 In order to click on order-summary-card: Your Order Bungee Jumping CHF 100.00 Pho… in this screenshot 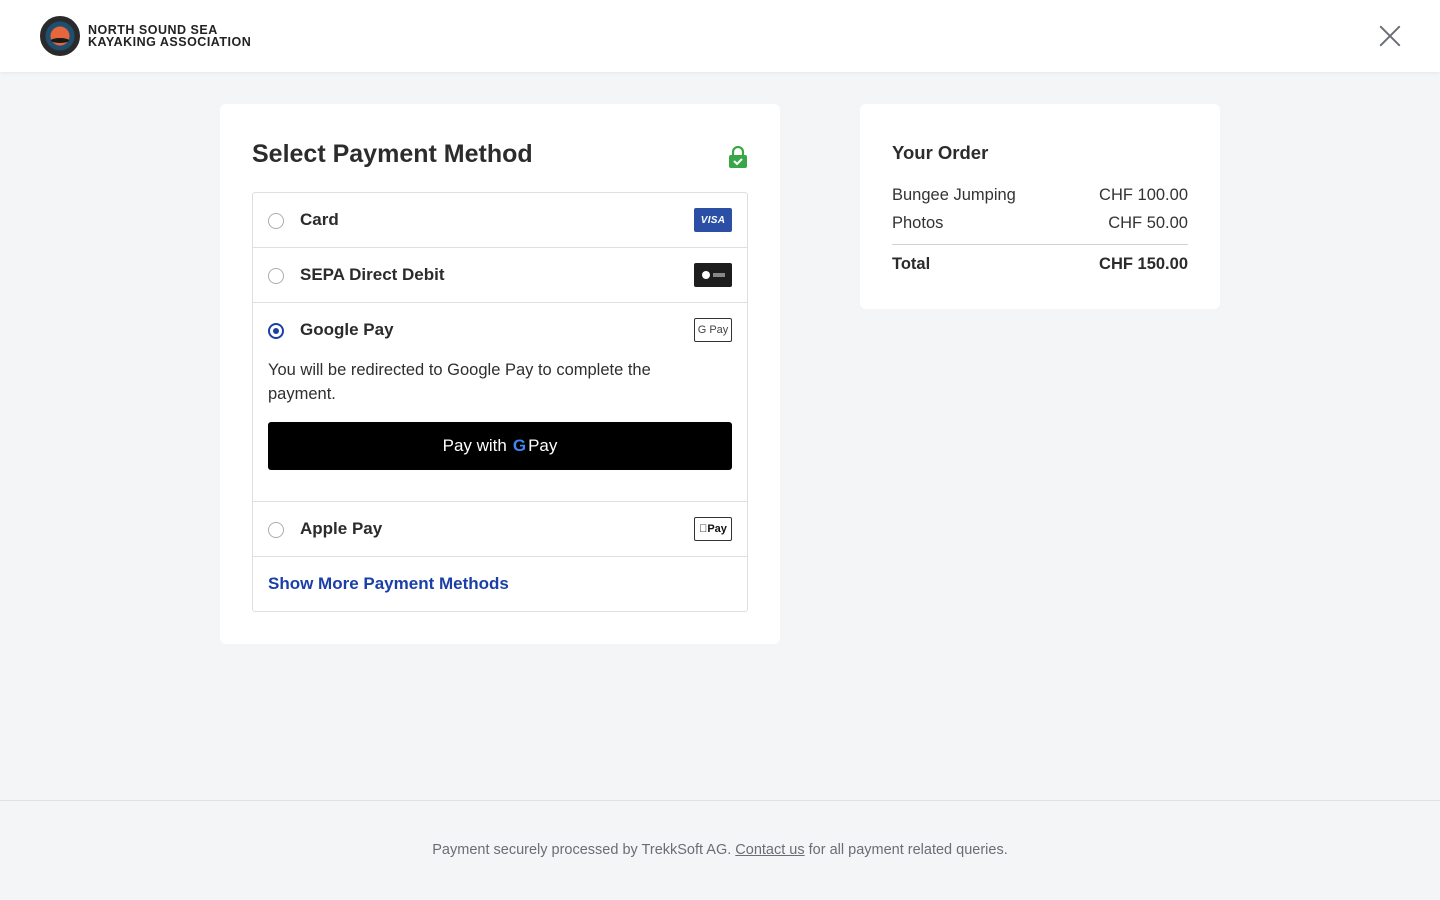, I will do `click(1040, 206)`.